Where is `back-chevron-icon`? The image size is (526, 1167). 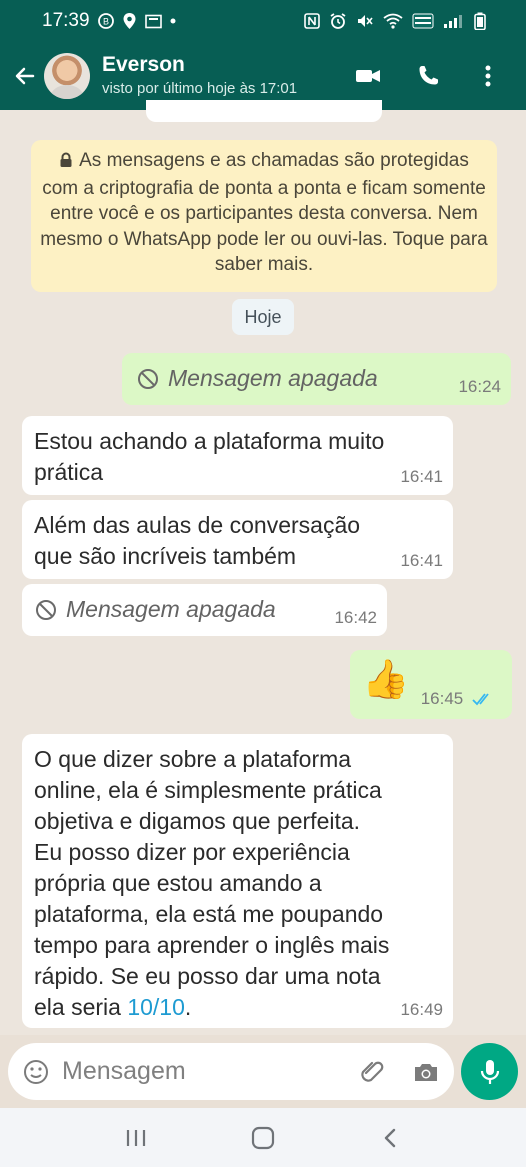 back-chevron-icon is located at coordinates (390, 1137).